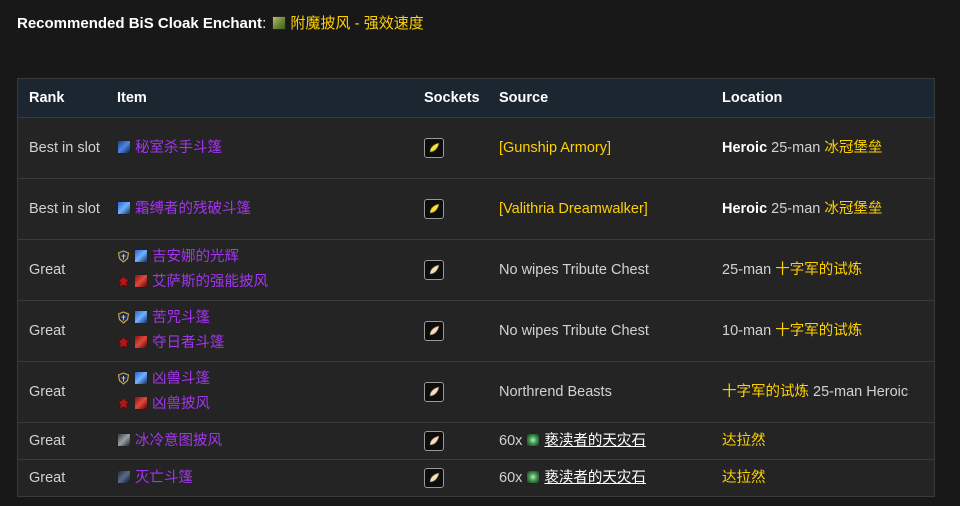 The width and height of the screenshot is (960, 506). What do you see at coordinates (193, 209) in the screenshot?
I see `item-link: 霜缚者的残破斗篷` at bounding box center [193, 209].